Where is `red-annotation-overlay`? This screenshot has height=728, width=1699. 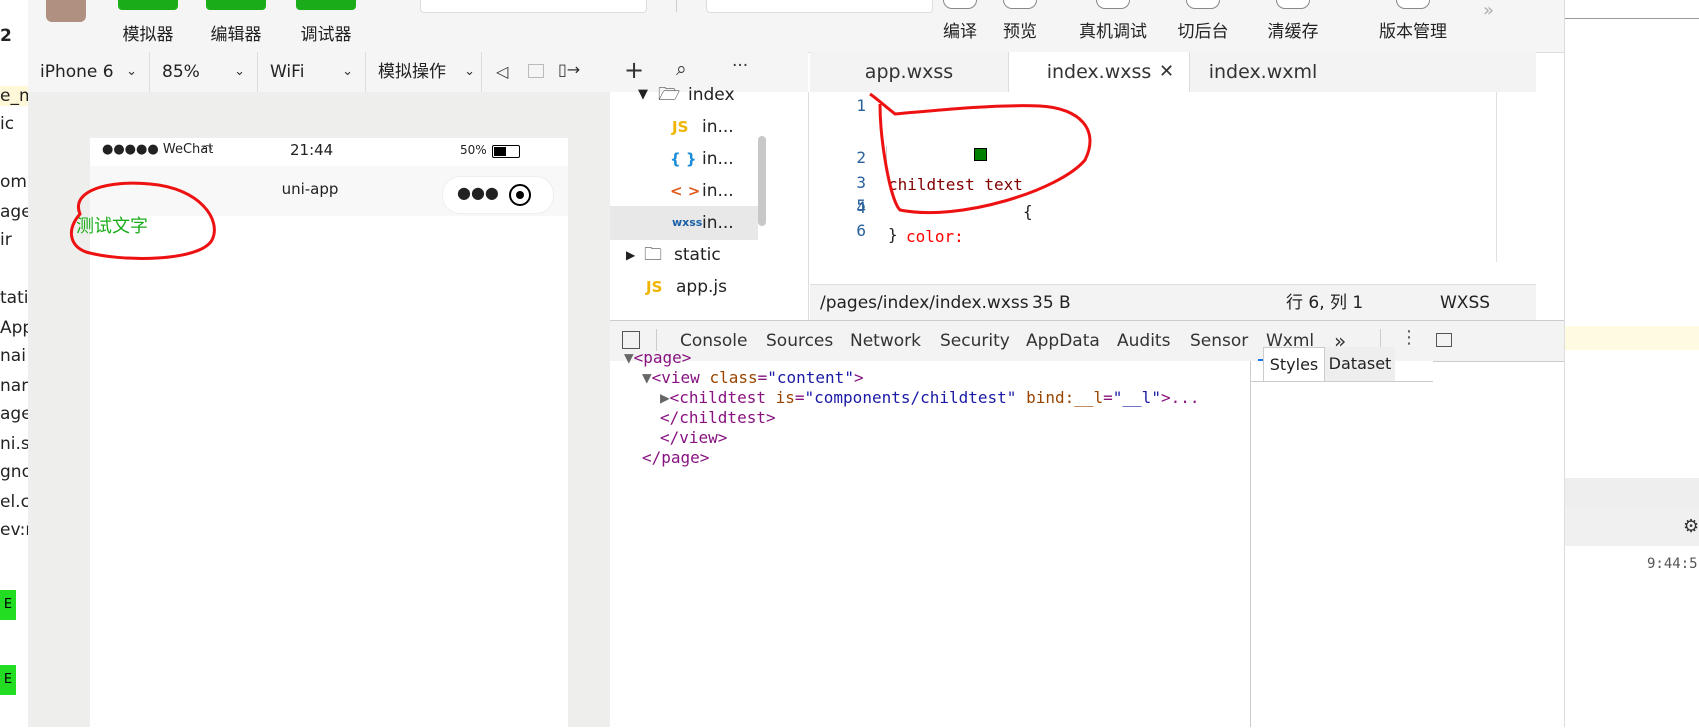
red-annotation-overlay is located at coordinates (581, 176).